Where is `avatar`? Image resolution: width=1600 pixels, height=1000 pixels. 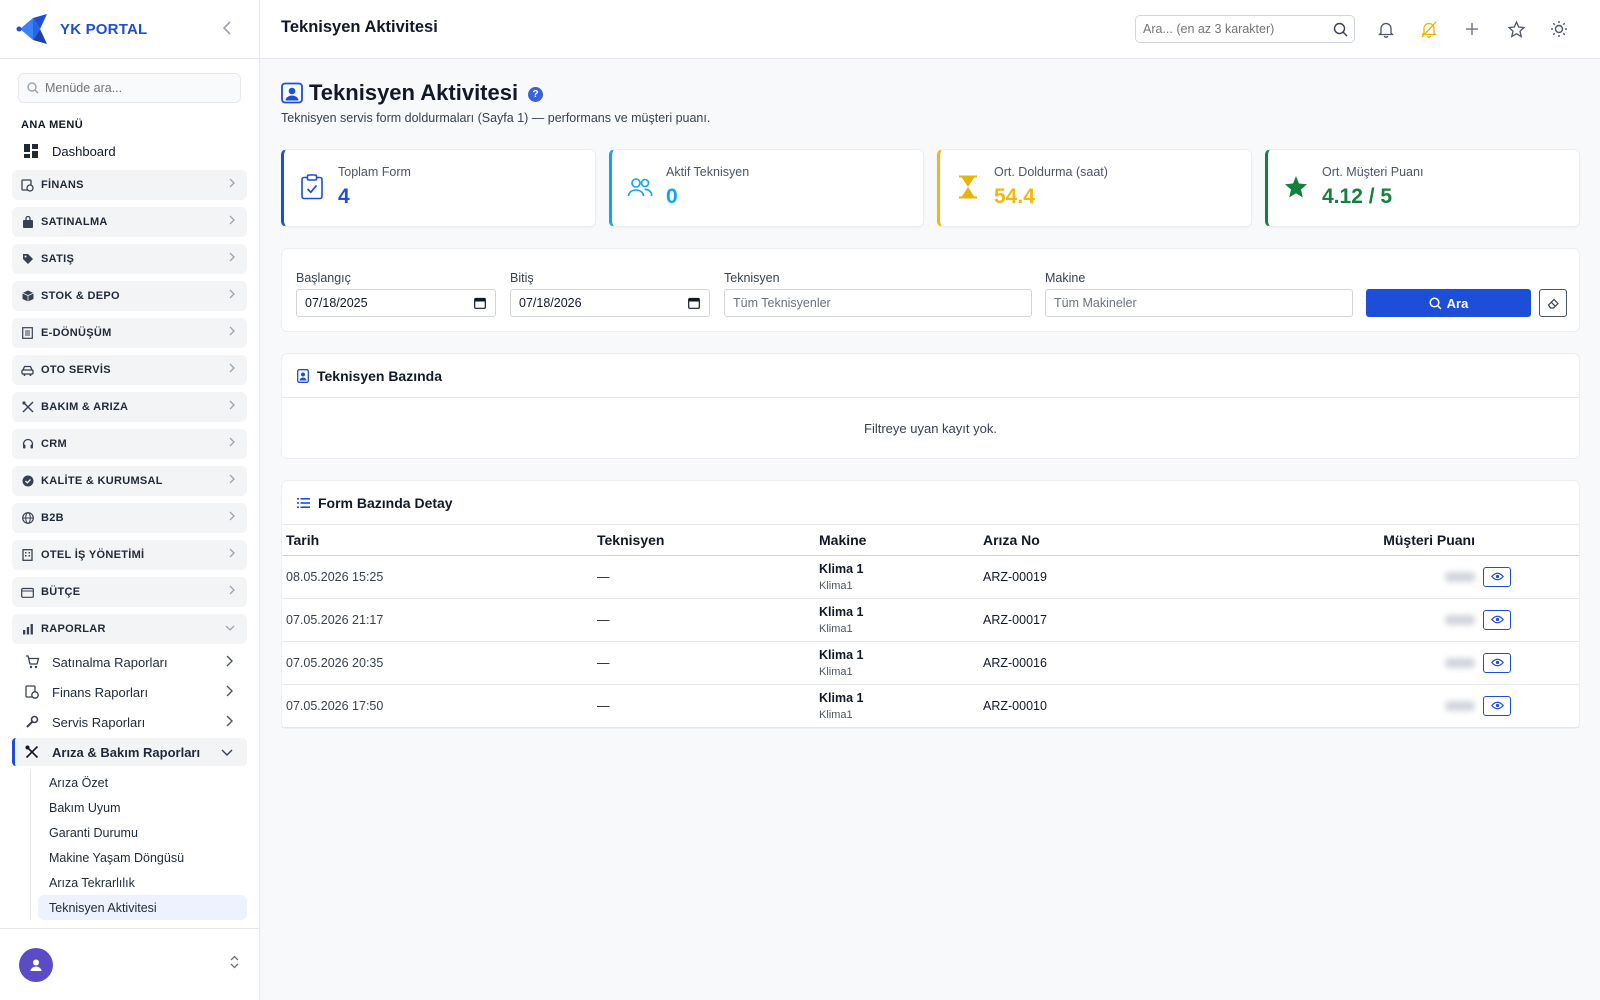 avatar is located at coordinates (36, 964).